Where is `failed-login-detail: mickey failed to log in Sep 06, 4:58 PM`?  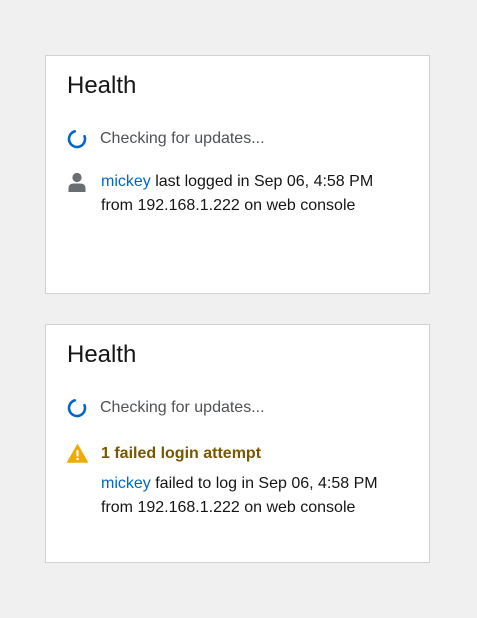
failed-login-detail: mickey failed to log in Sep 06, 4:58 PM is located at coordinates (242, 484).